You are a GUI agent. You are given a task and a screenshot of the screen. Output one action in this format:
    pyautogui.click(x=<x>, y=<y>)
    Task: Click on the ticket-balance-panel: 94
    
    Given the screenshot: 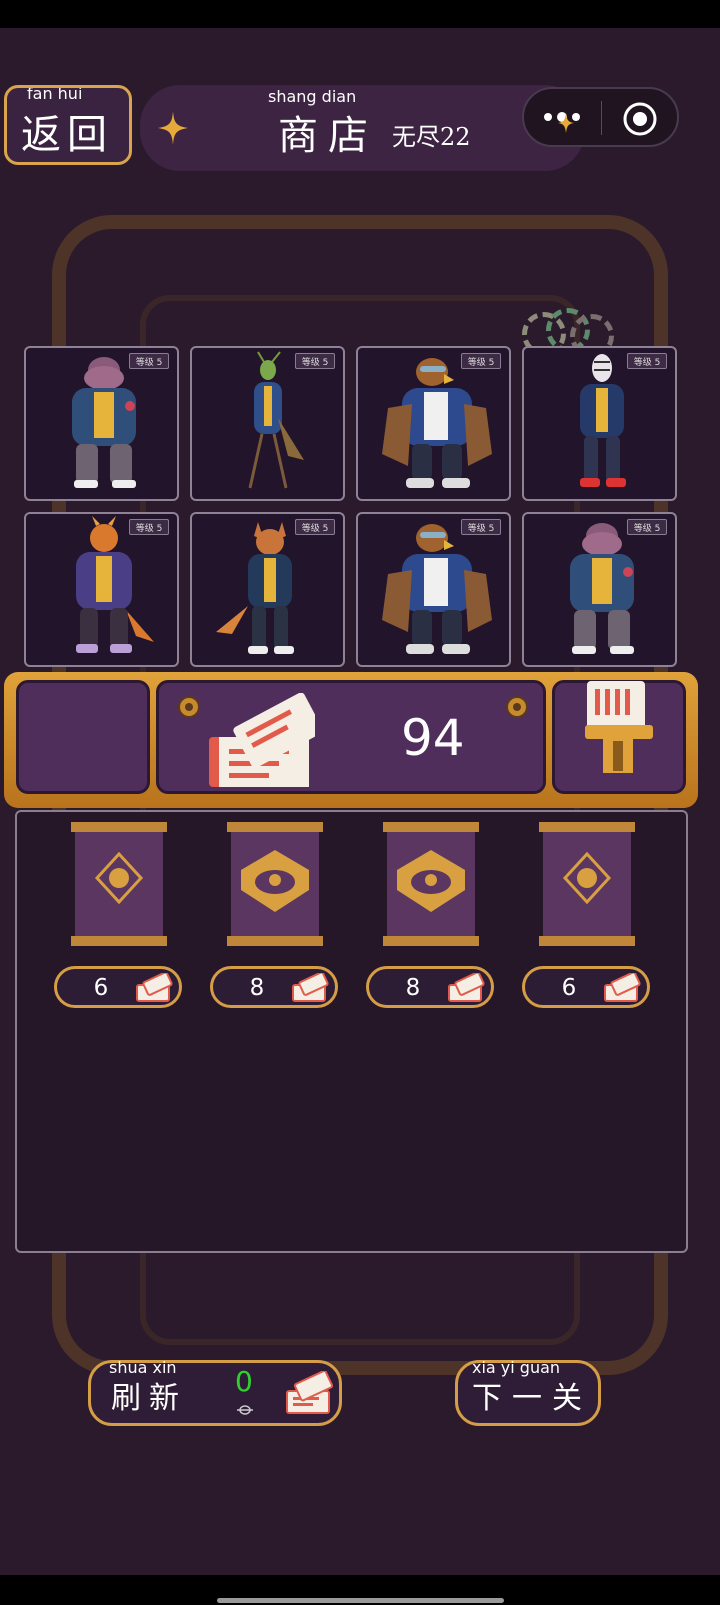 What is the action you would take?
    pyautogui.click(x=351, y=737)
    